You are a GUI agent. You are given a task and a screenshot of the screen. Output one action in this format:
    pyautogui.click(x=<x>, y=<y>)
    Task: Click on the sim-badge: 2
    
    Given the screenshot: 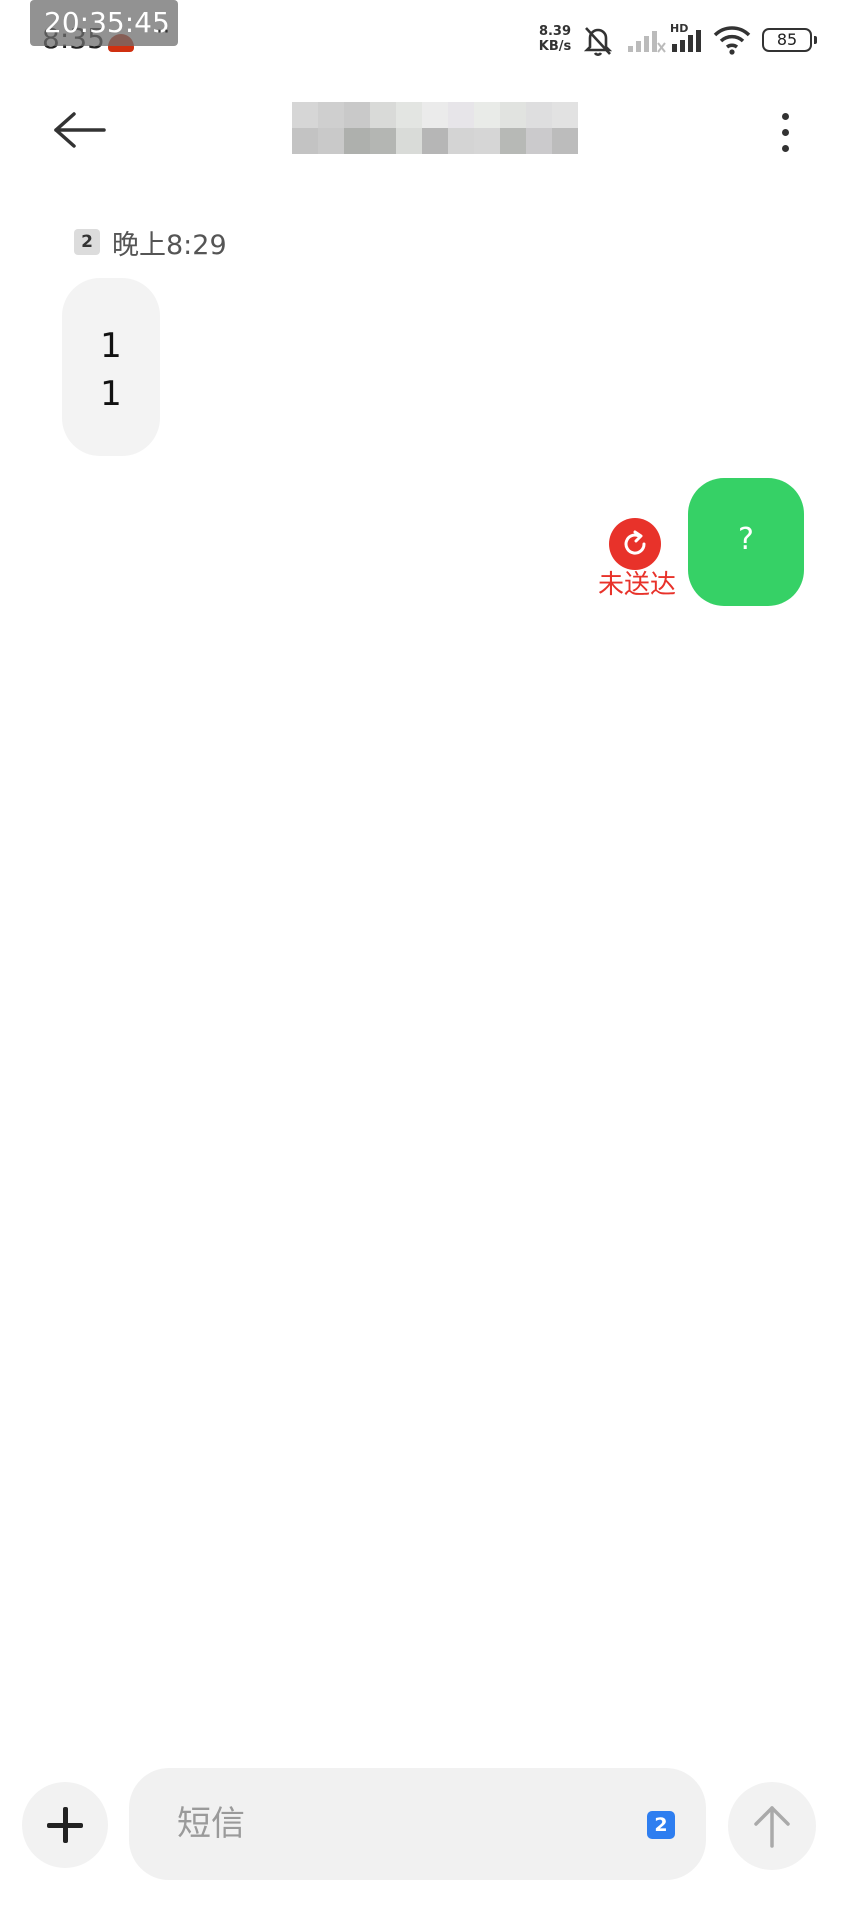 What is the action you would take?
    pyautogui.click(x=87, y=242)
    